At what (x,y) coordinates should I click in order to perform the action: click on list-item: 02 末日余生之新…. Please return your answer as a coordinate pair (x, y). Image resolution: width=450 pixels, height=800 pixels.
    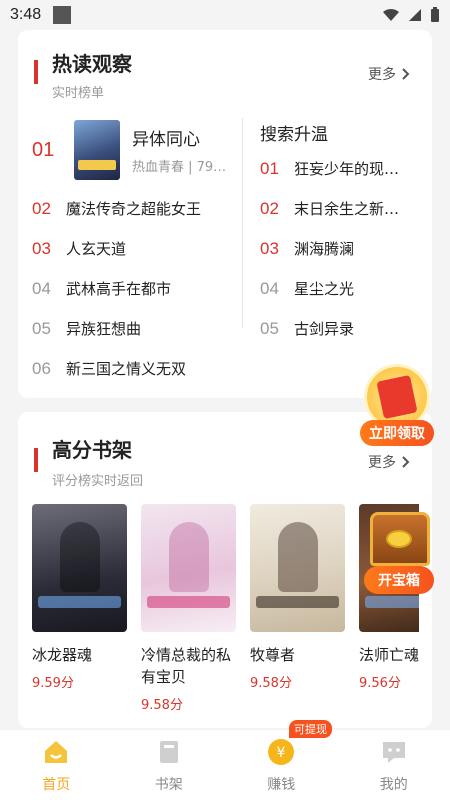
    Looking at the image, I should click on (341, 208).